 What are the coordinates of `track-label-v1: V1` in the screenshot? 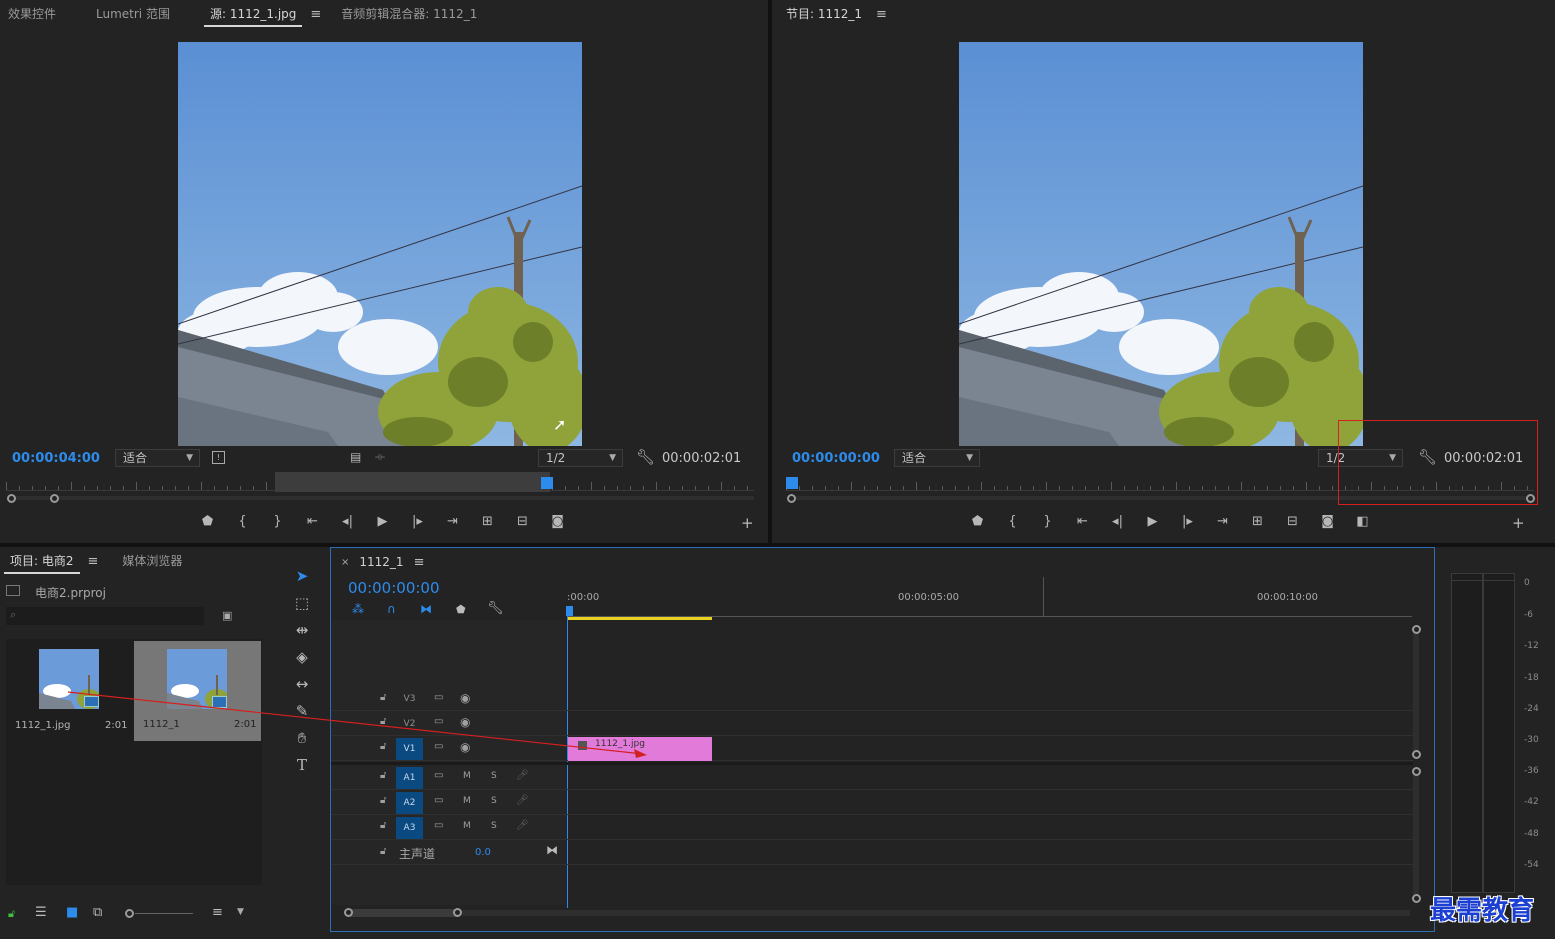 It's located at (409, 749).